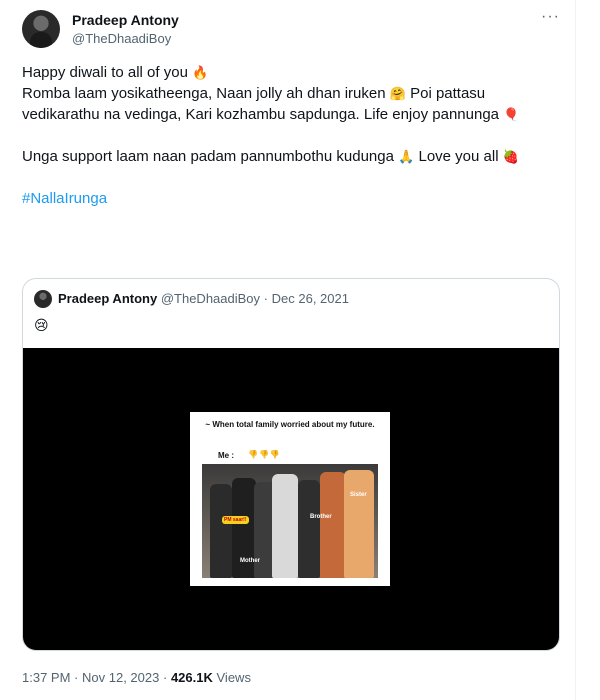 Image resolution: width=600 pixels, height=700 pixels. Describe the element at coordinates (510, 156) in the screenshot. I see `strawberry-emoji-icon: 🍓` at that location.